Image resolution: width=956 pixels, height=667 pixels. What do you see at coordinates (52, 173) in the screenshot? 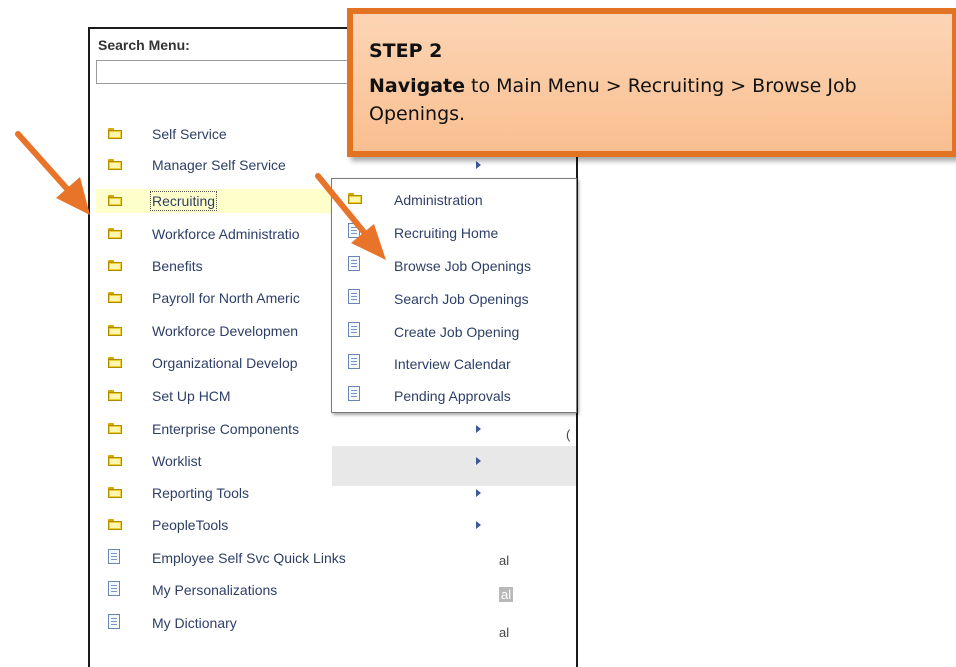
I see `arrow-to-recruiting` at bounding box center [52, 173].